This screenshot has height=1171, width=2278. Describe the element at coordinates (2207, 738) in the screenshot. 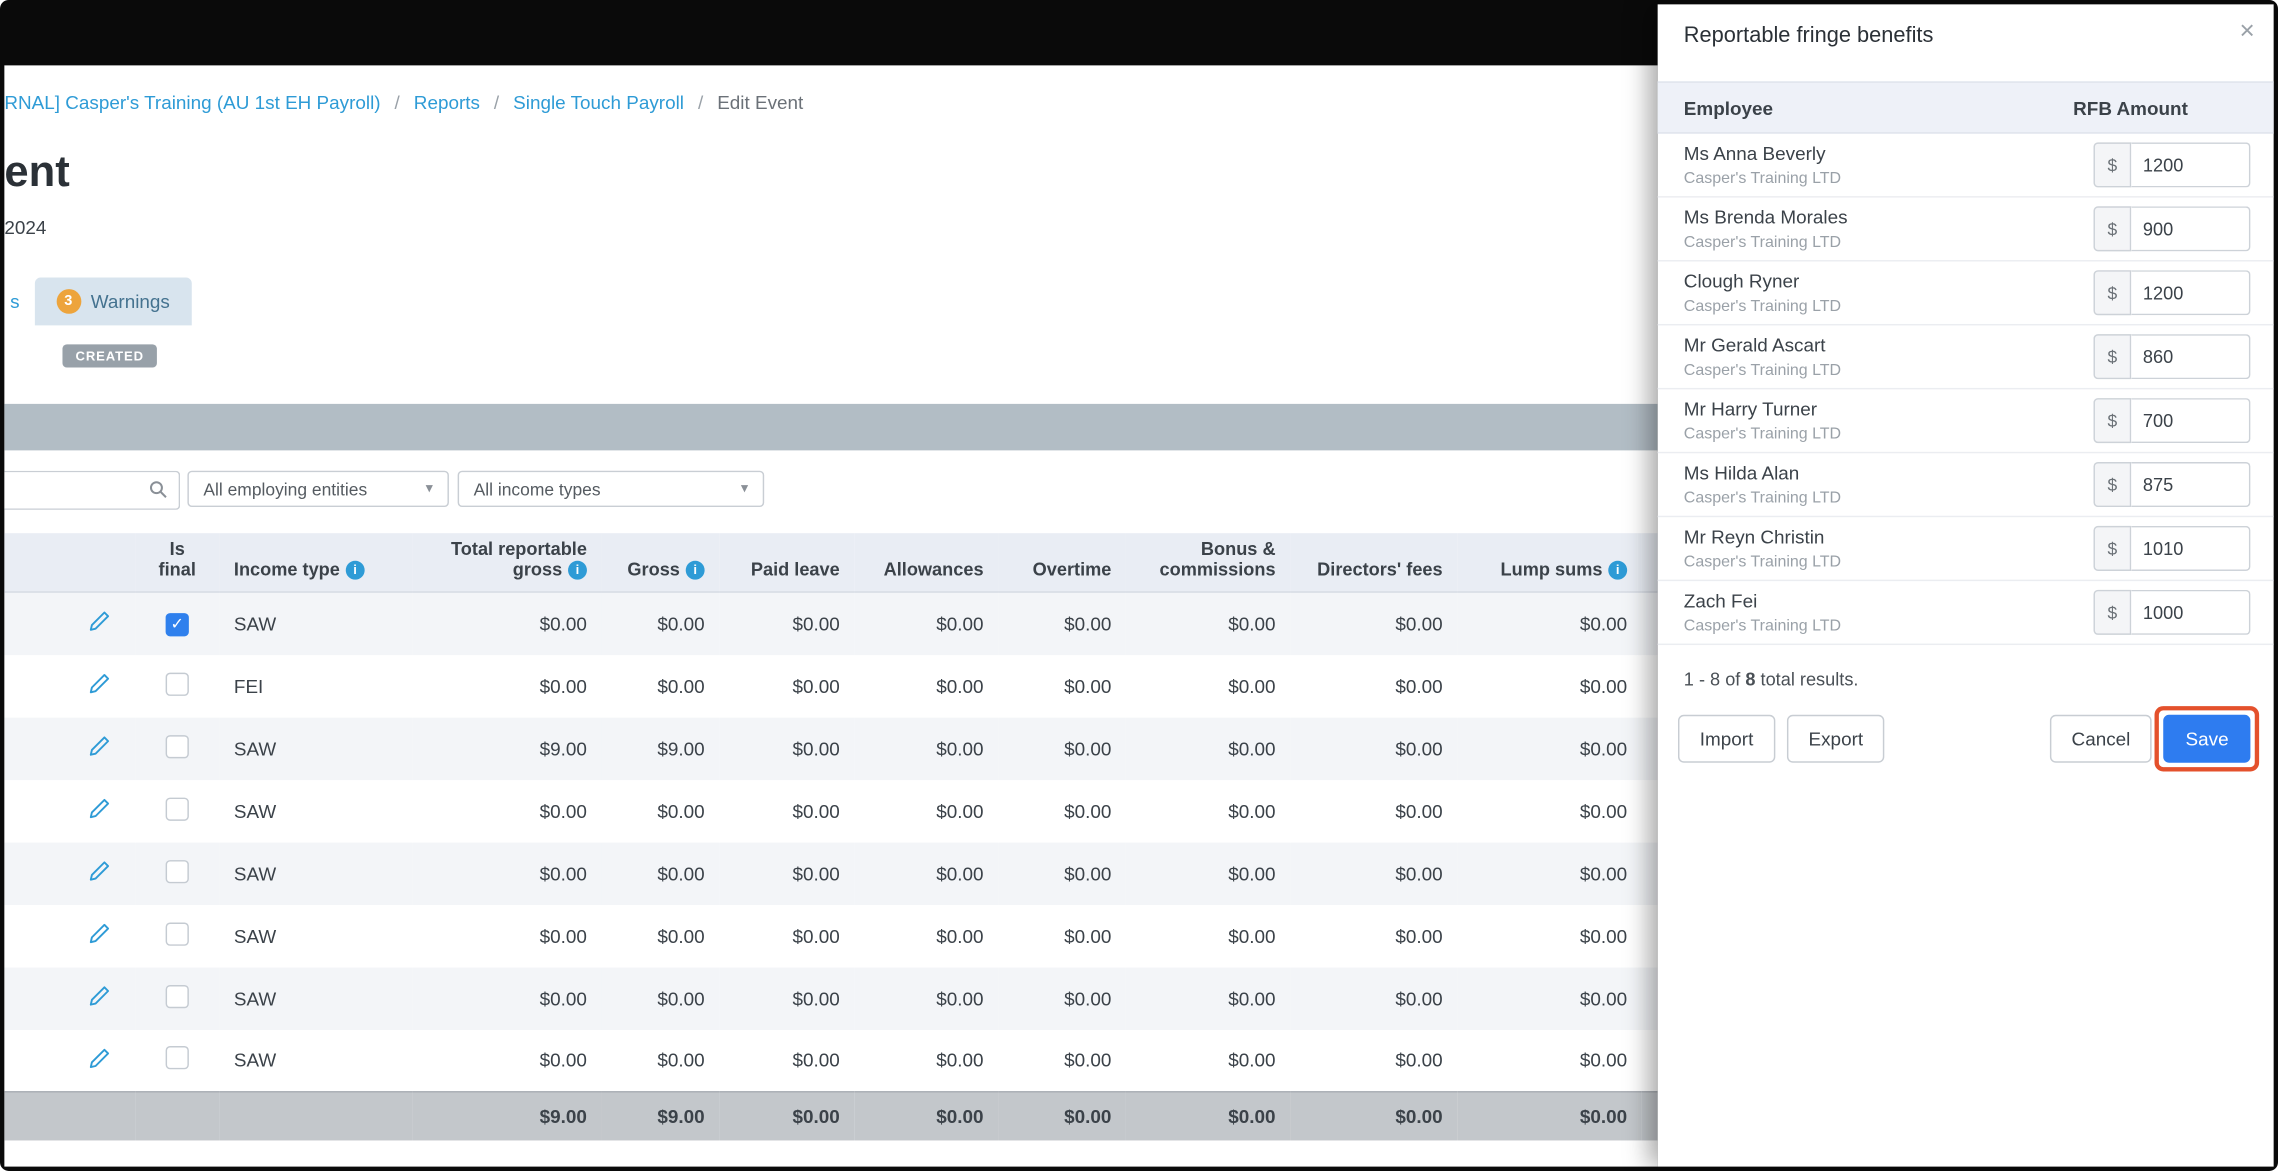

I see `save-button: Save` at that location.